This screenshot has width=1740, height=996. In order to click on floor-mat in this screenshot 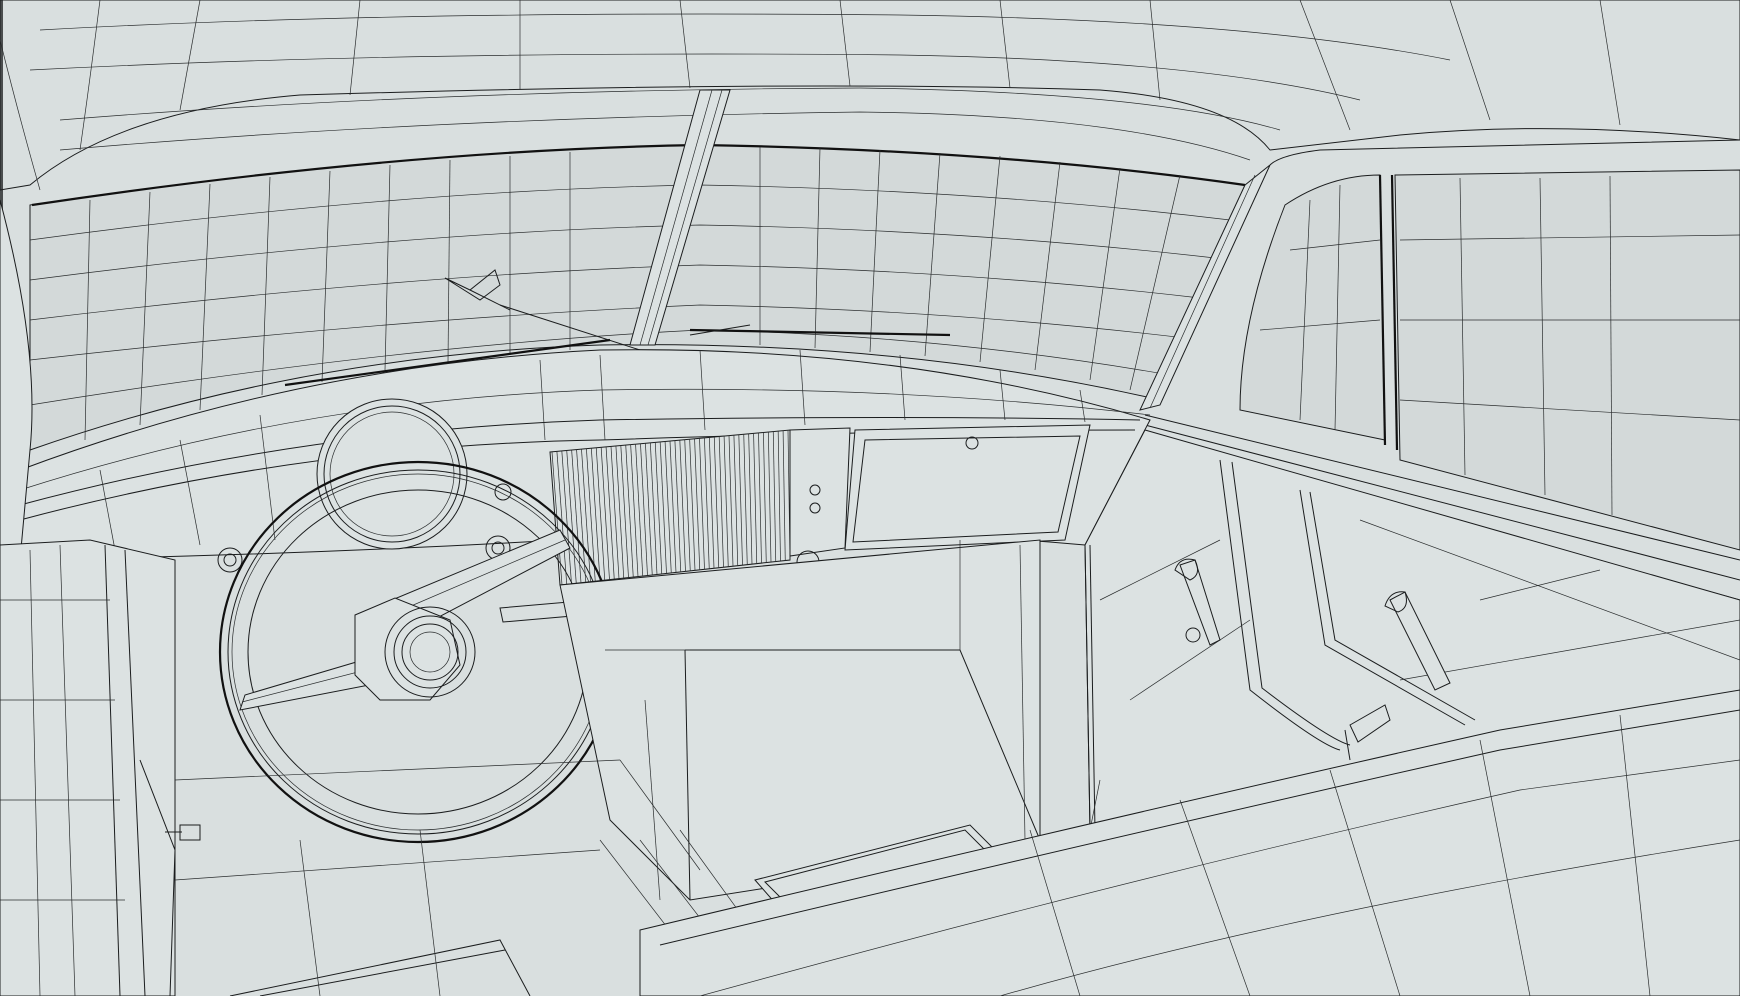, I will do `click(397, 877)`.